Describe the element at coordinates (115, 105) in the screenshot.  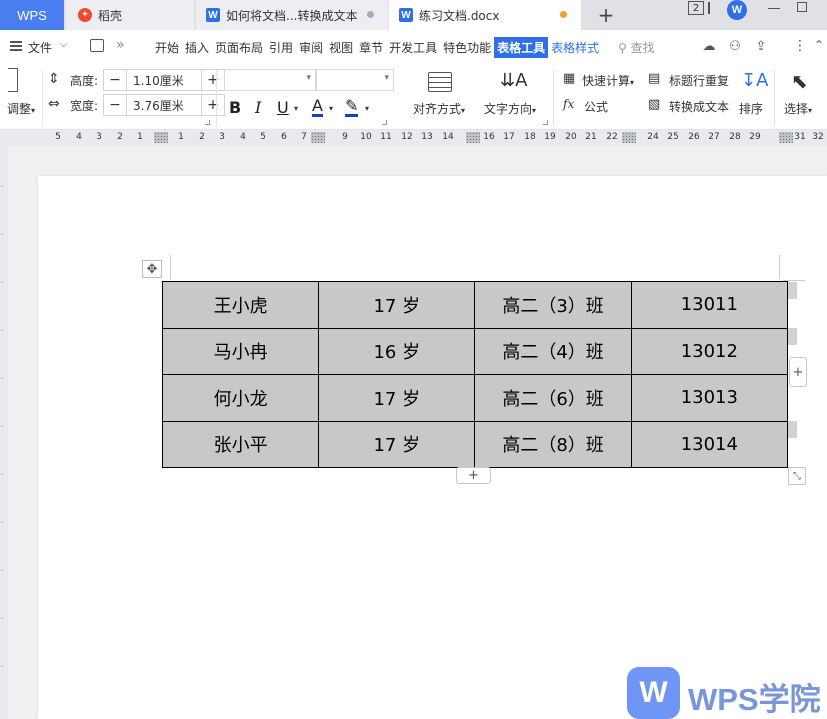
I see `width-decrease-button: −` at that location.